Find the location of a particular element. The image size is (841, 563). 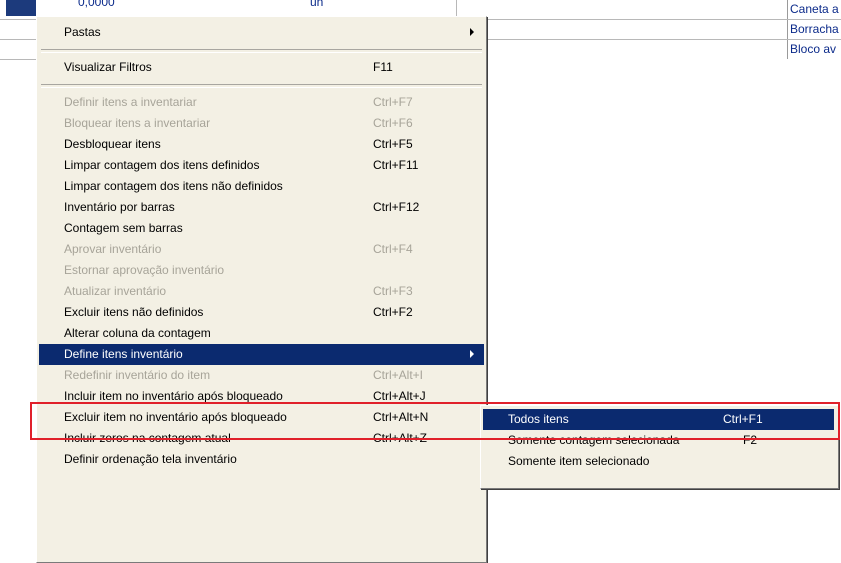

menu-item-label: Definir ordenação tela inventário is located at coordinates (150, 459).